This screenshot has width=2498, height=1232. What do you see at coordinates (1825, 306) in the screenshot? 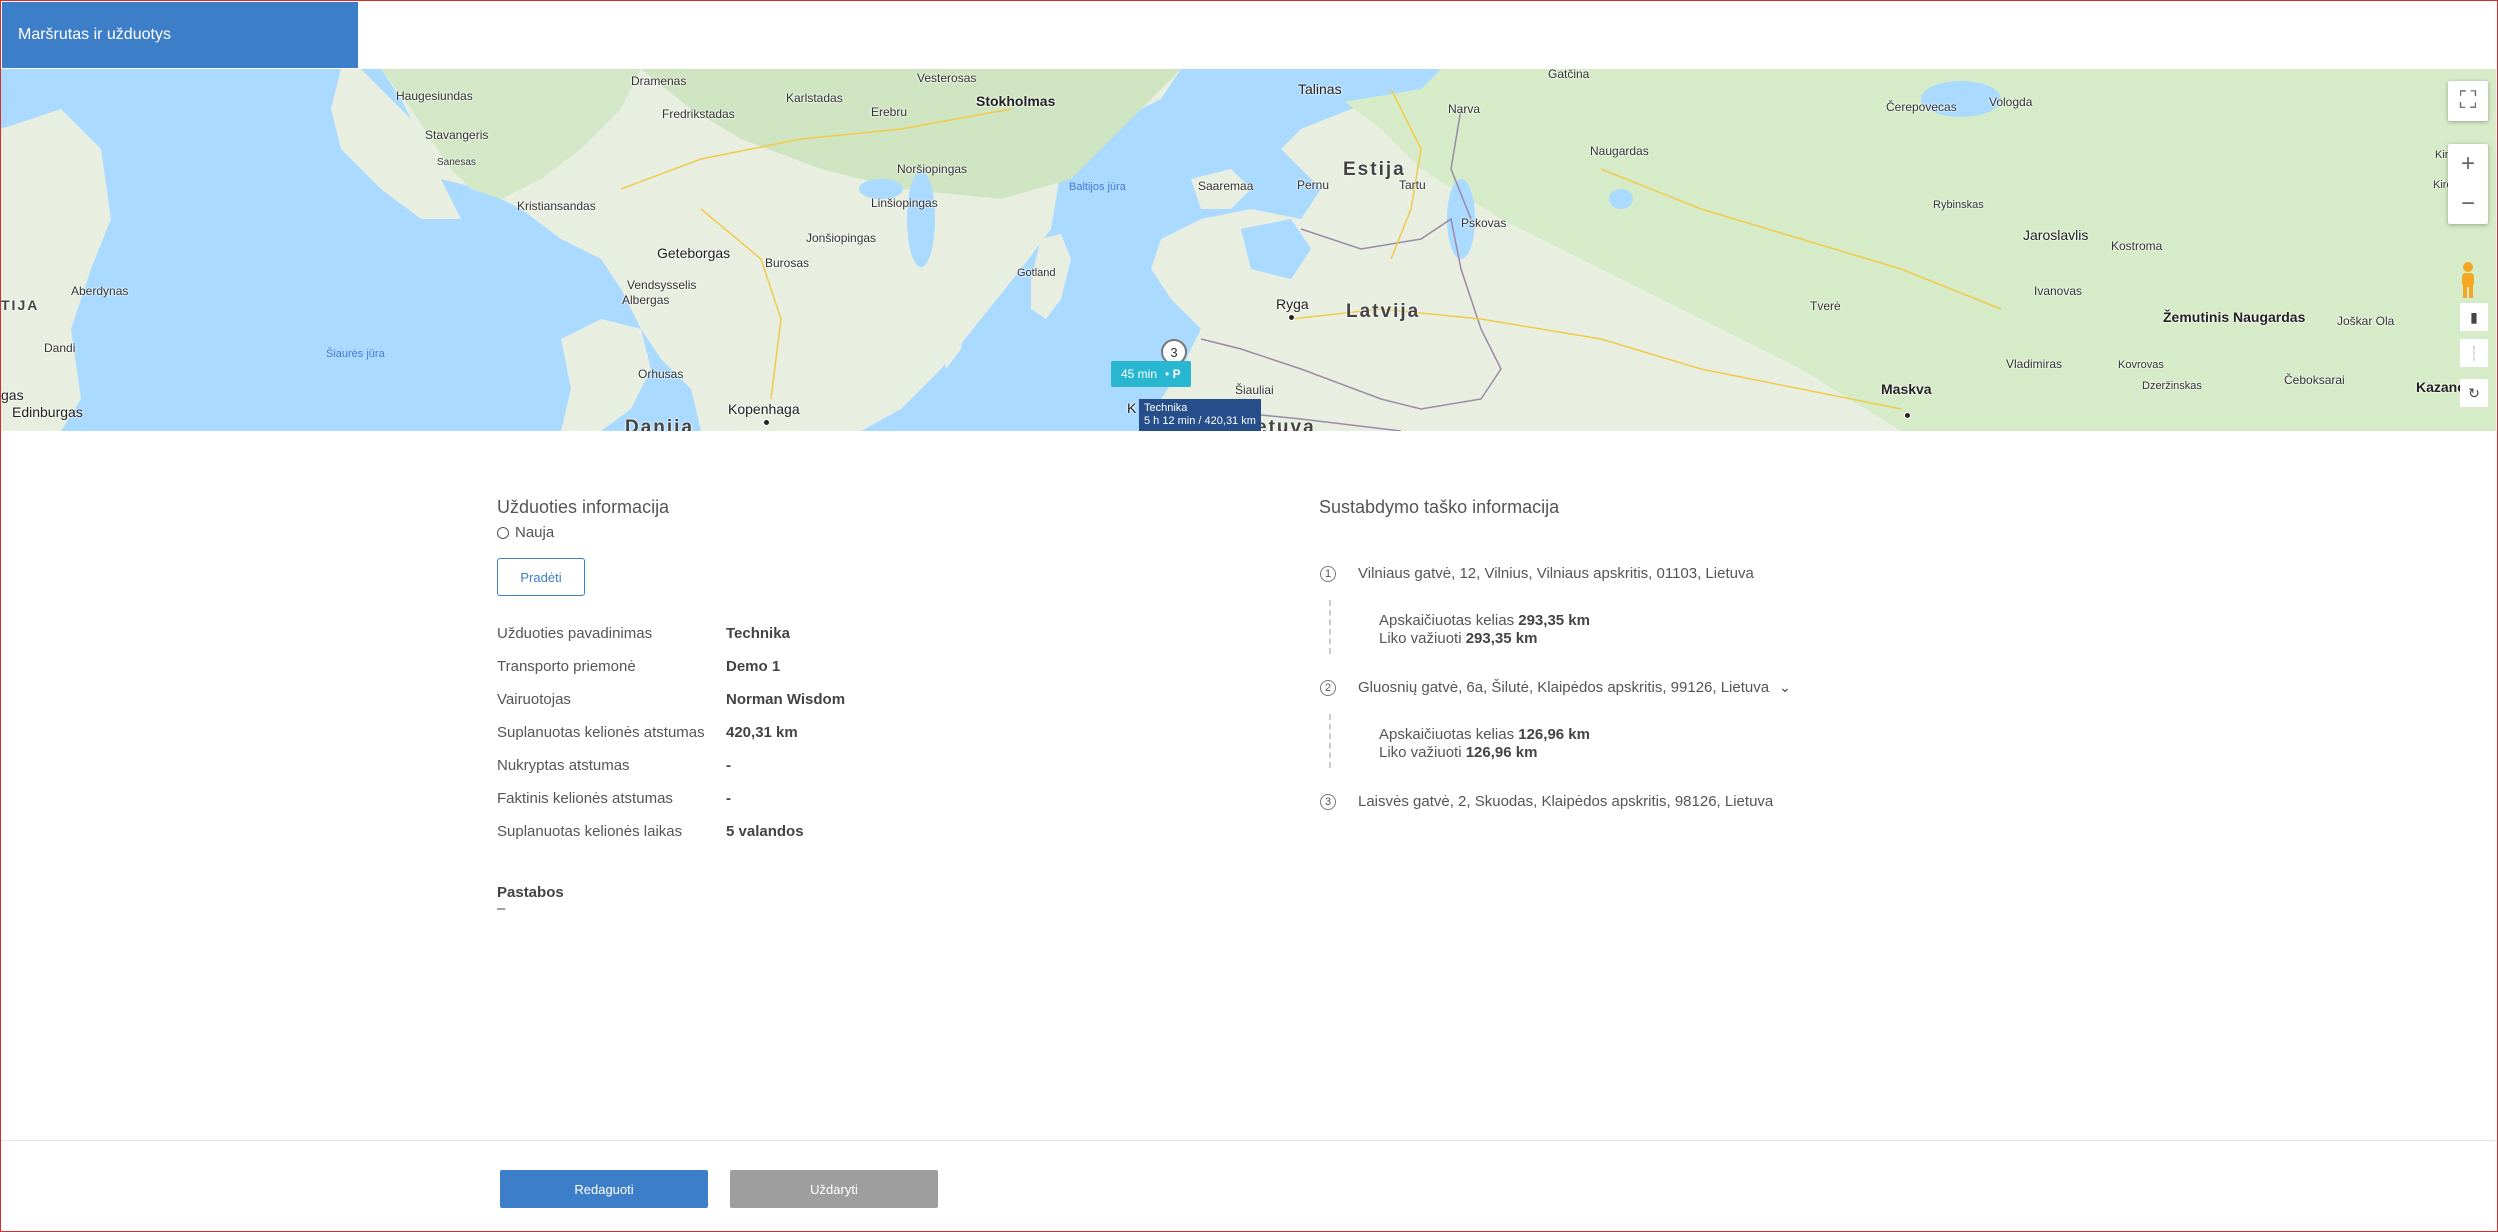
I see `map-place: Tverė` at bounding box center [1825, 306].